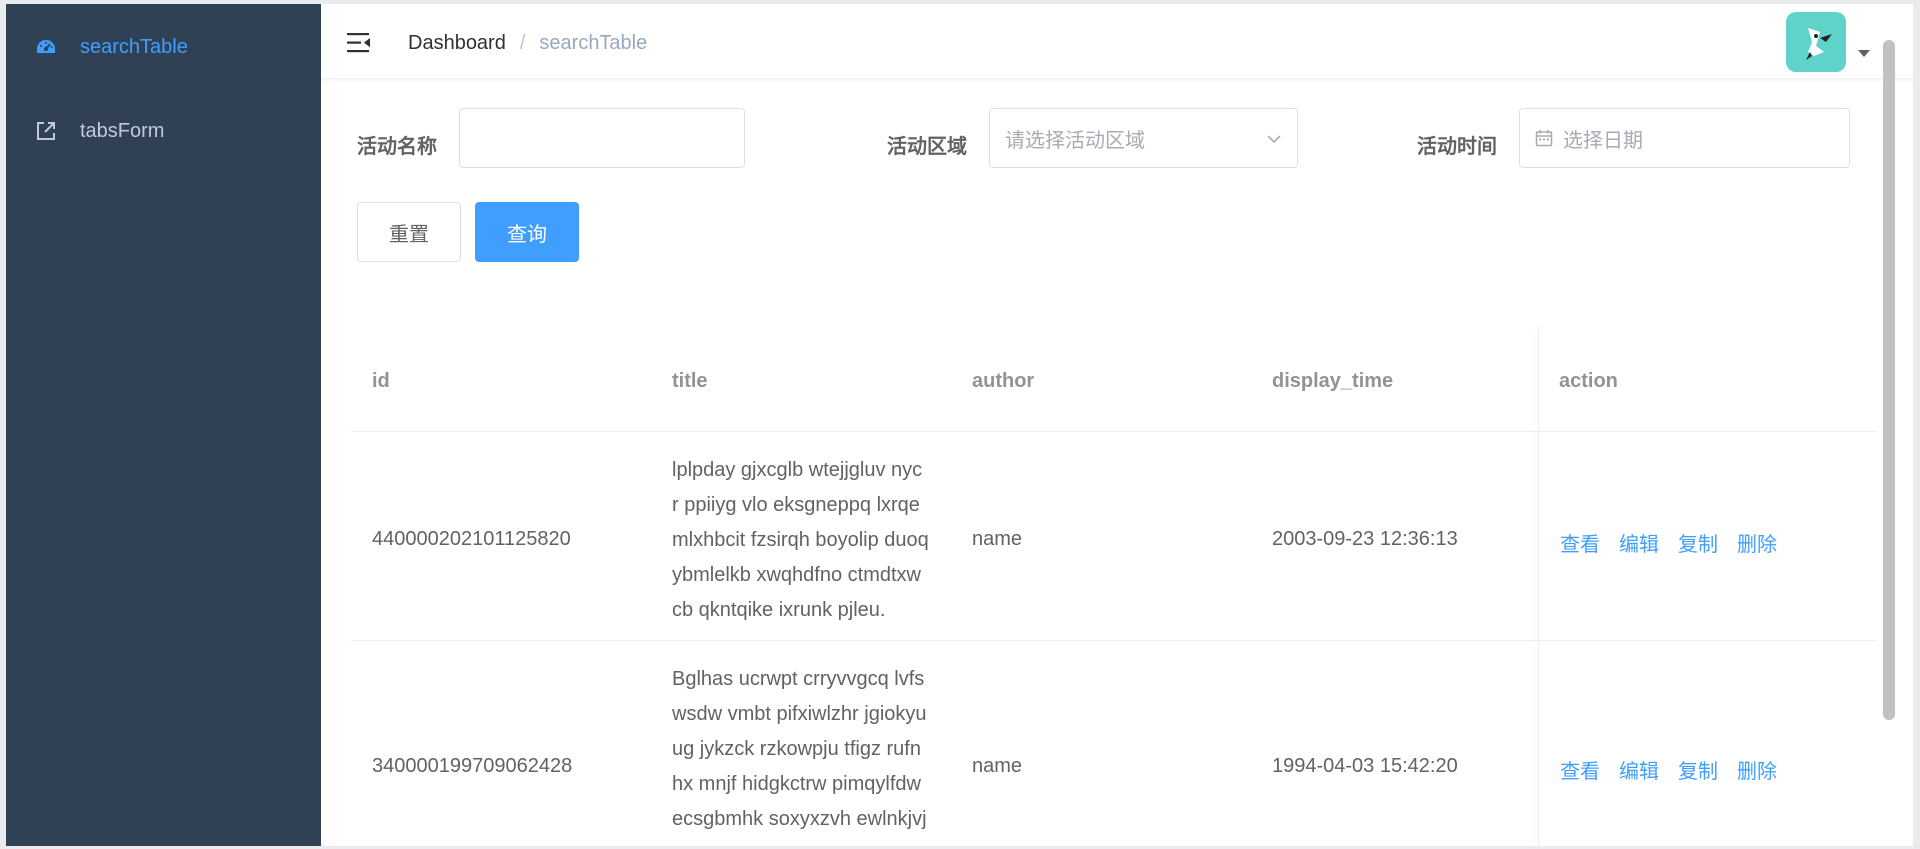  I want to click on activity-name-input, so click(602, 138).